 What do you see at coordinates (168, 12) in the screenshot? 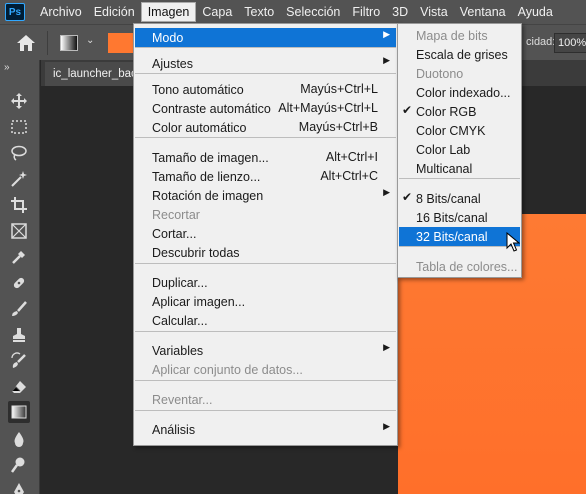
I see `menu-imagen: Imagen` at bounding box center [168, 12].